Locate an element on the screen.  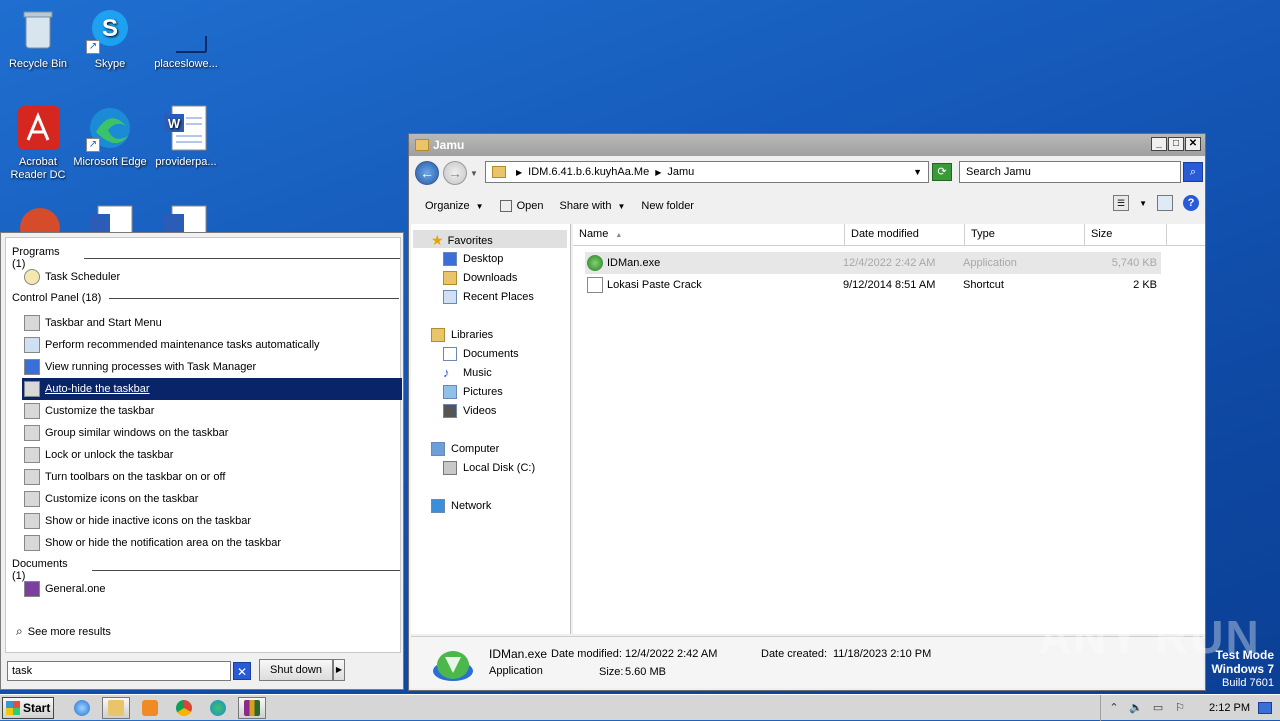
organize-button: Organize ▼ is located at coordinates (454, 206).